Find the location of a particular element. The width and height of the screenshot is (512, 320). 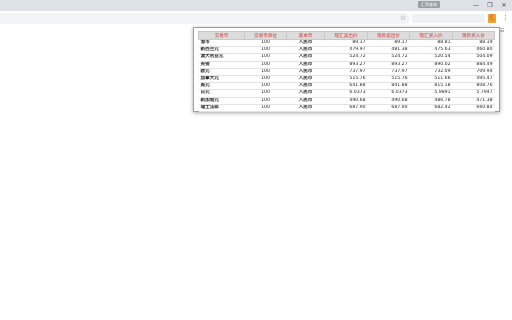

table-row: 加拿大元 100 人民币 515.76 515.76 511.66 495.47 is located at coordinates (346, 79).